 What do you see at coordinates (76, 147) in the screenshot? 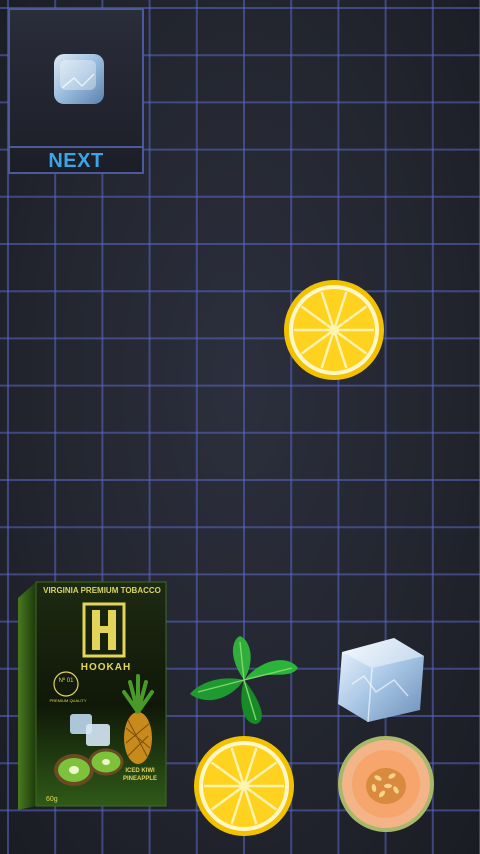
I see `next-divider` at bounding box center [76, 147].